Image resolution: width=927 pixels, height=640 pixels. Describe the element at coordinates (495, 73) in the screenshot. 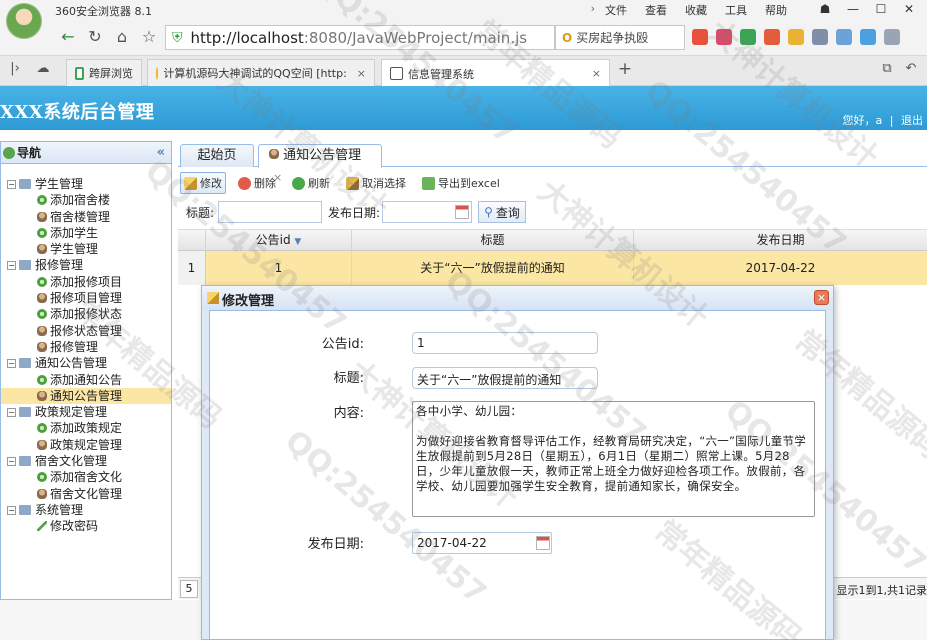

I see `tab-info-system: 信息管理系统 ×` at that location.